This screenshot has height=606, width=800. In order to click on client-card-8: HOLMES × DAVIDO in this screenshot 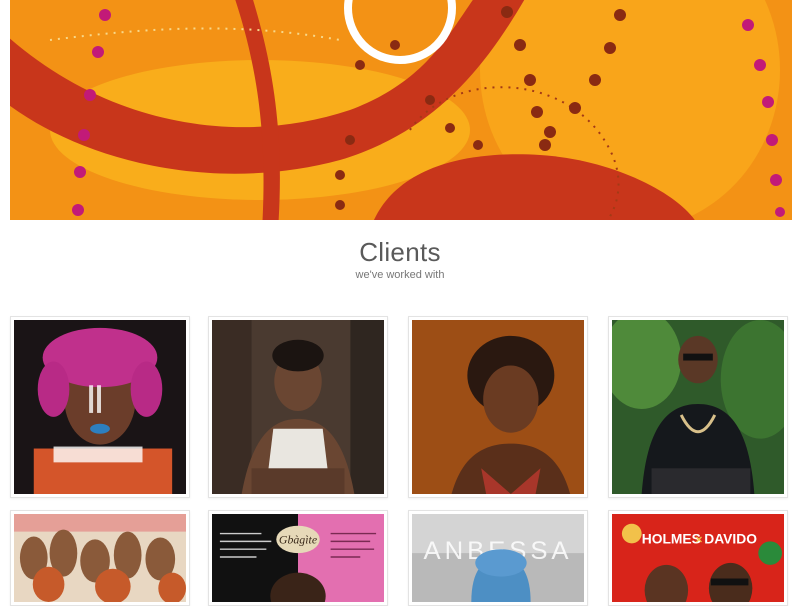, I will do `click(698, 558)`.